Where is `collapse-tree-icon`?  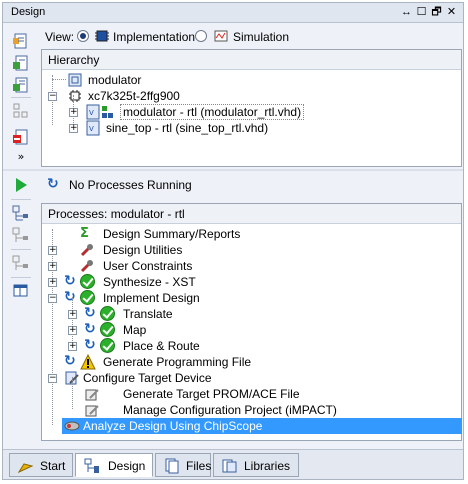
collapse-tree-icon is located at coordinates (21, 236).